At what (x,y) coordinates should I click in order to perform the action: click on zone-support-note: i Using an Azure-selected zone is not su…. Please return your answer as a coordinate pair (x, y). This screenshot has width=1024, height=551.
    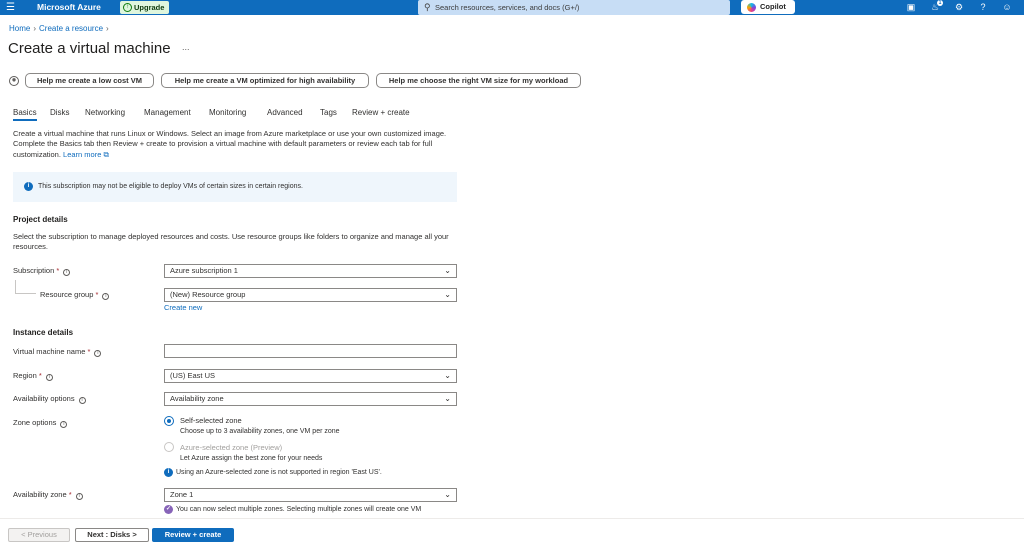
    Looking at the image, I should click on (273, 473).